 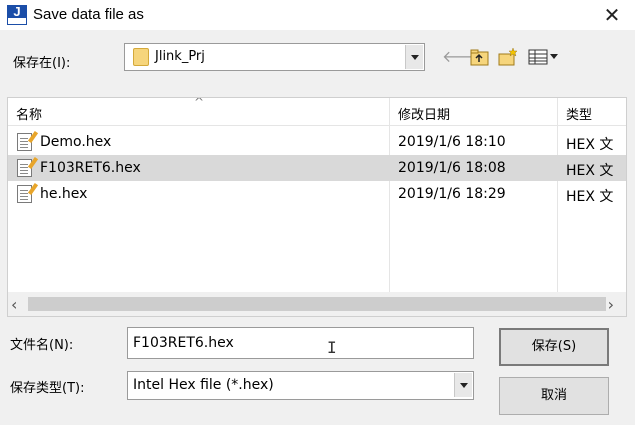 I want to click on file-type-dropdown: Intel Hex file (*.hex), so click(x=300, y=385).